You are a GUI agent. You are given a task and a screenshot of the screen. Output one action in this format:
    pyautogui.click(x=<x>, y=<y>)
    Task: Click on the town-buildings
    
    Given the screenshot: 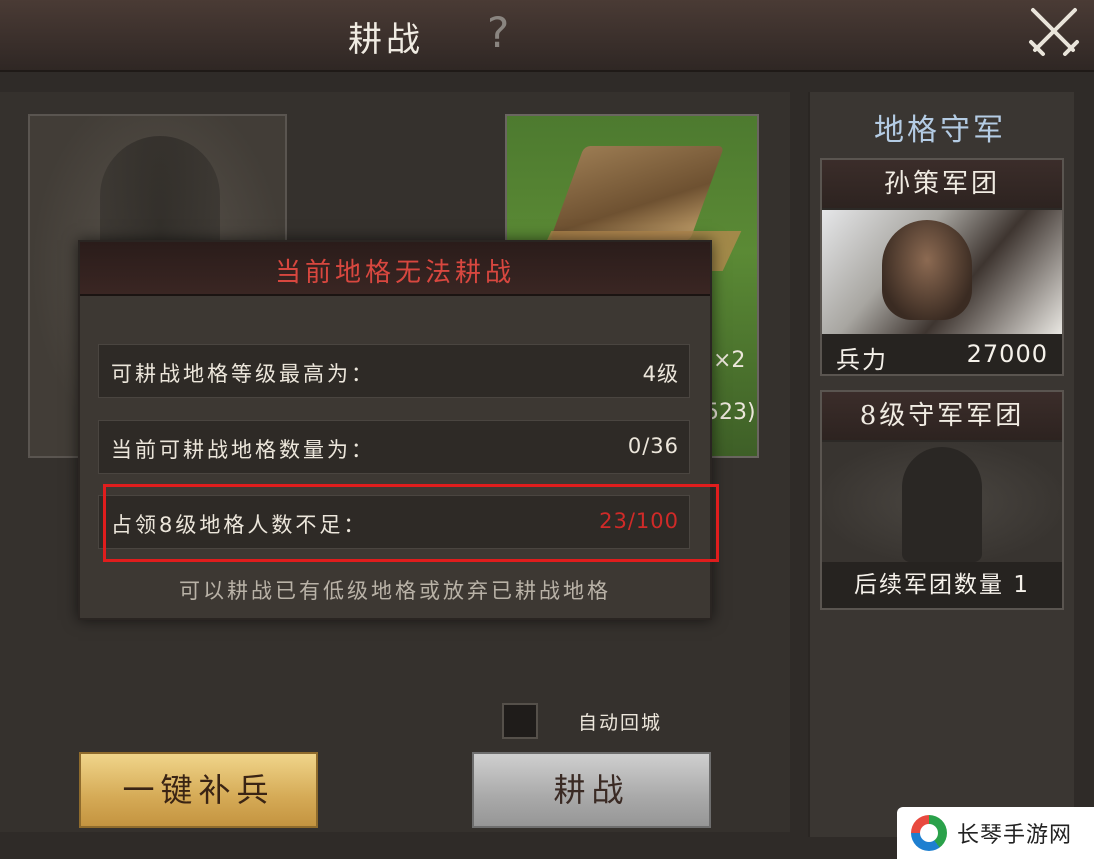 What is the action you would take?
    pyautogui.click(x=637, y=193)
    